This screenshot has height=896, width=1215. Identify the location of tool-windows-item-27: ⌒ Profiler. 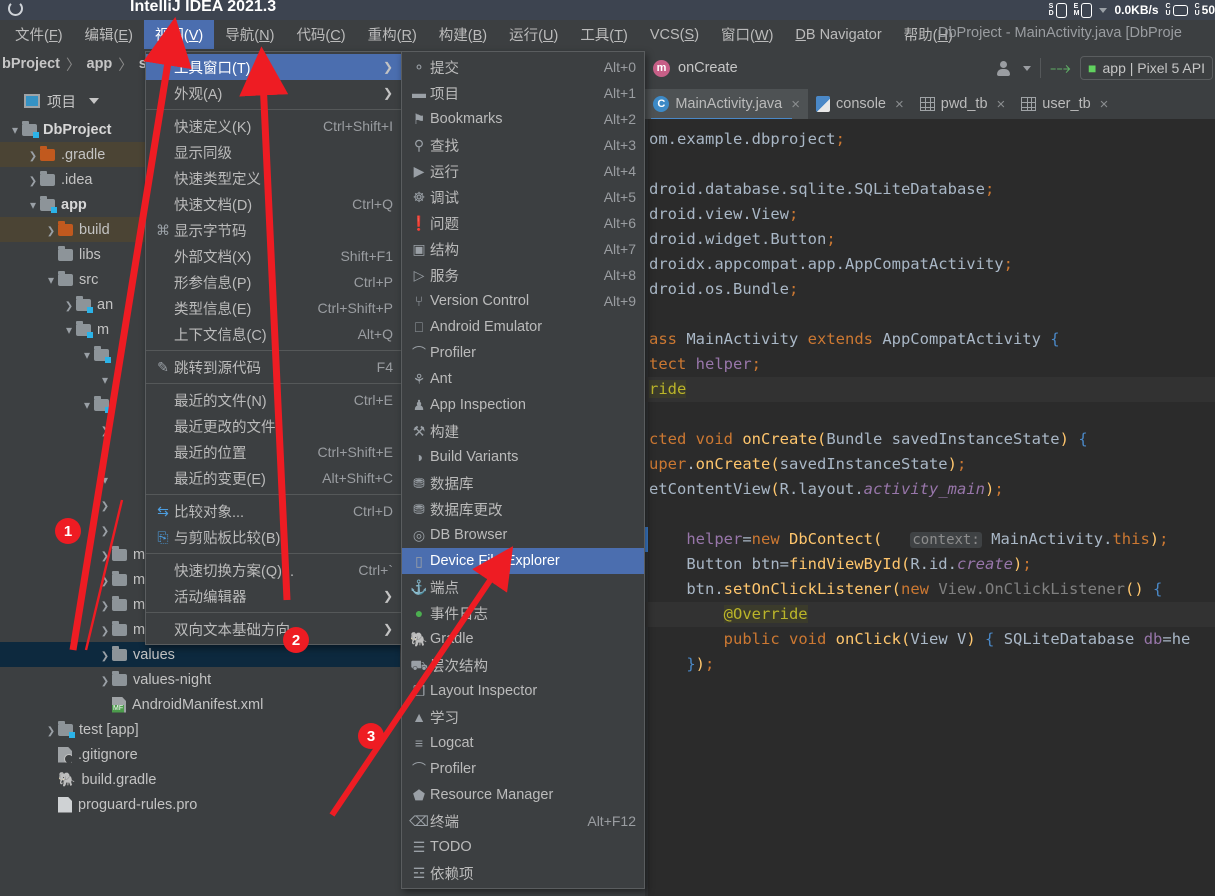
(523, 769).